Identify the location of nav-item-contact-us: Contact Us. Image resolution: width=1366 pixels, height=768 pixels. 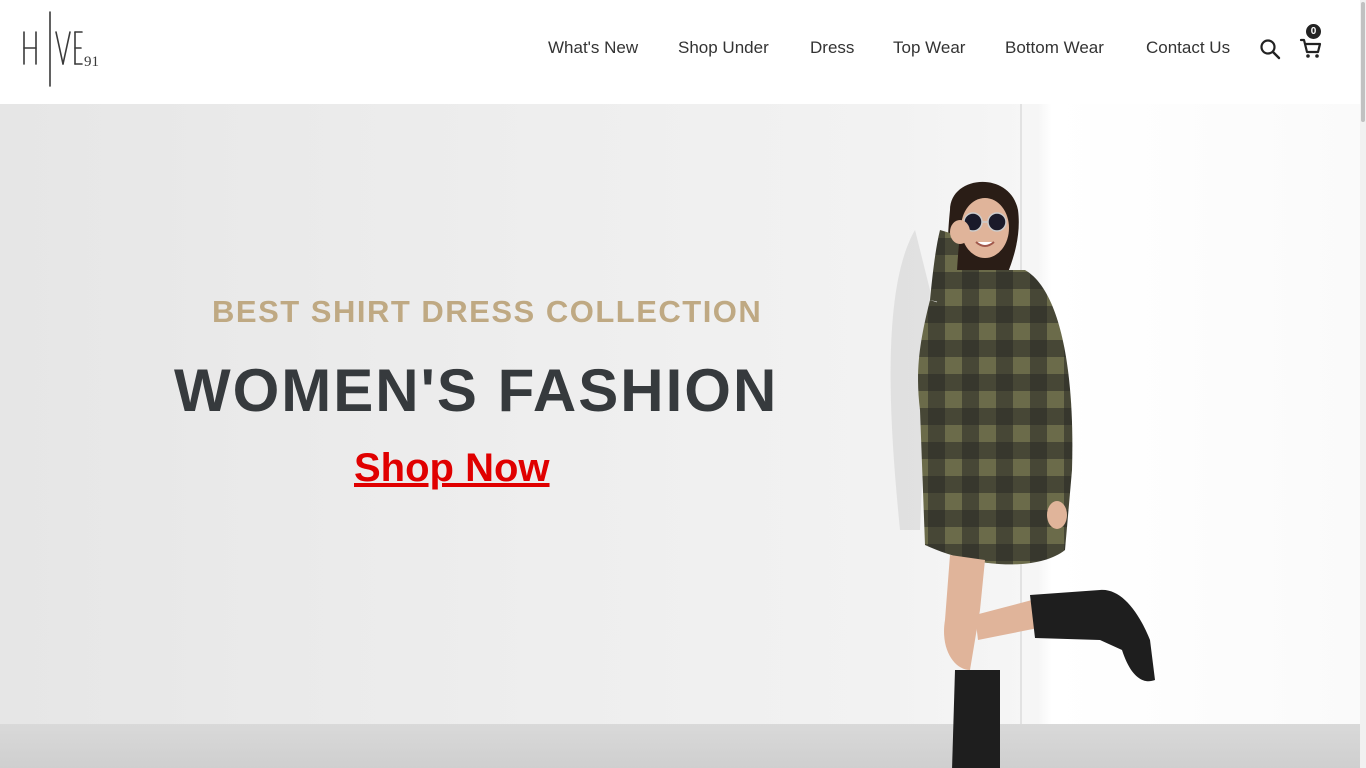
(1188, 48).